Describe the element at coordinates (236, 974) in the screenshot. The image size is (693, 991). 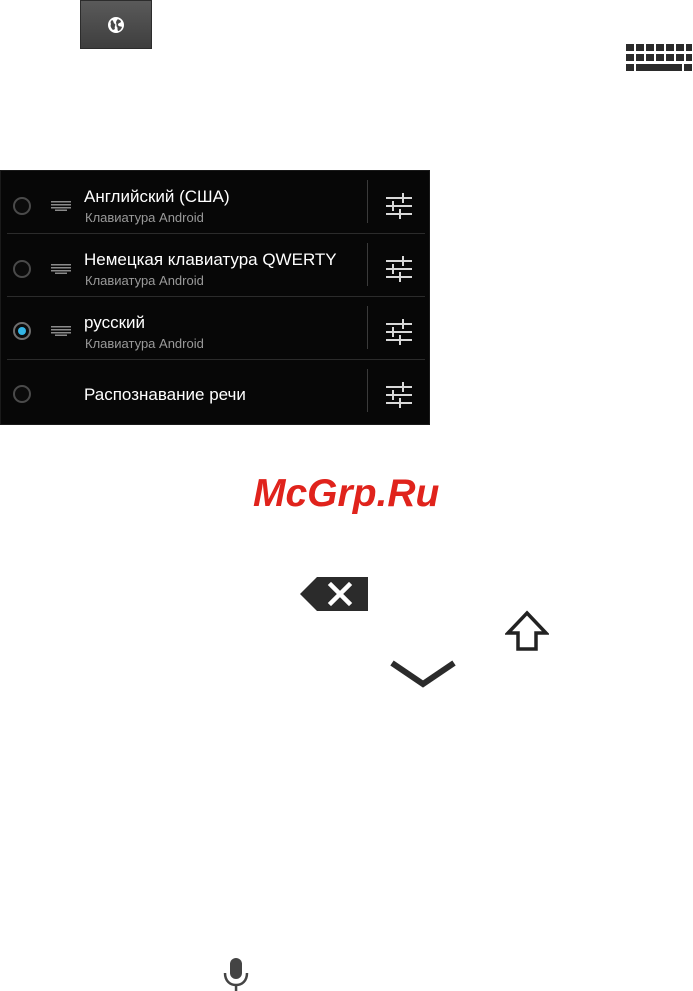
I see `microphone-icon` at that location.